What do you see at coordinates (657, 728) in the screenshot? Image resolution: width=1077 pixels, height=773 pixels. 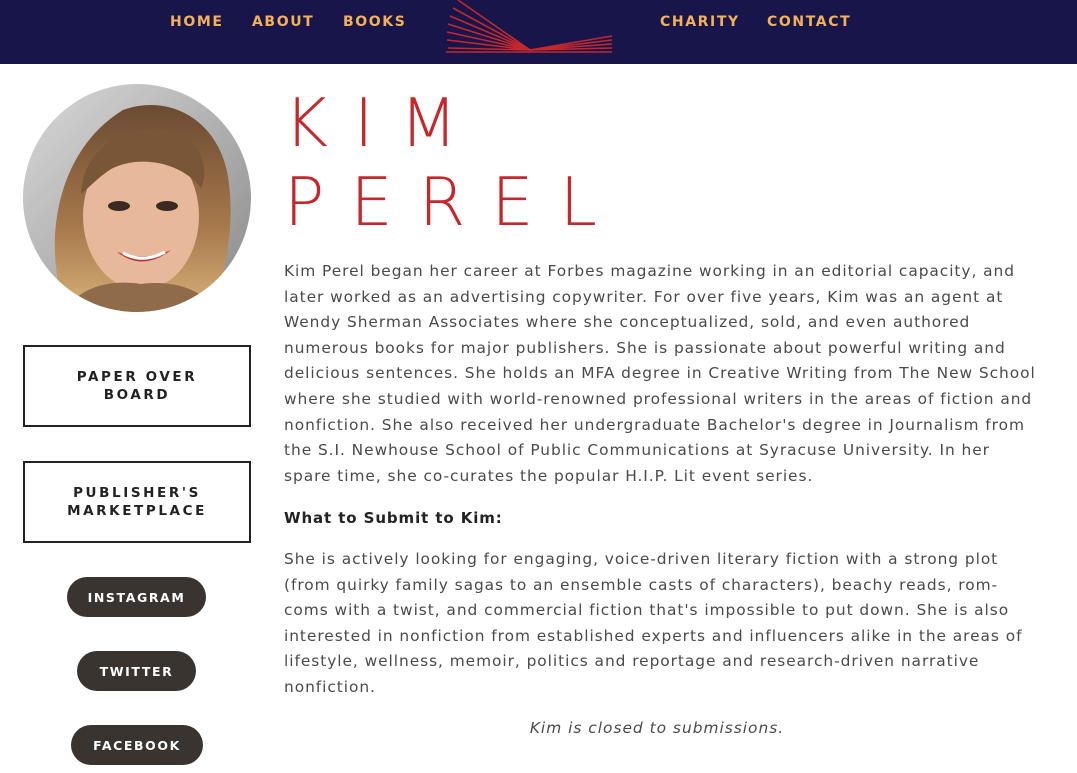 I see `submission-status: Kim is closed to submissions.` at bounding box center [657, 728].